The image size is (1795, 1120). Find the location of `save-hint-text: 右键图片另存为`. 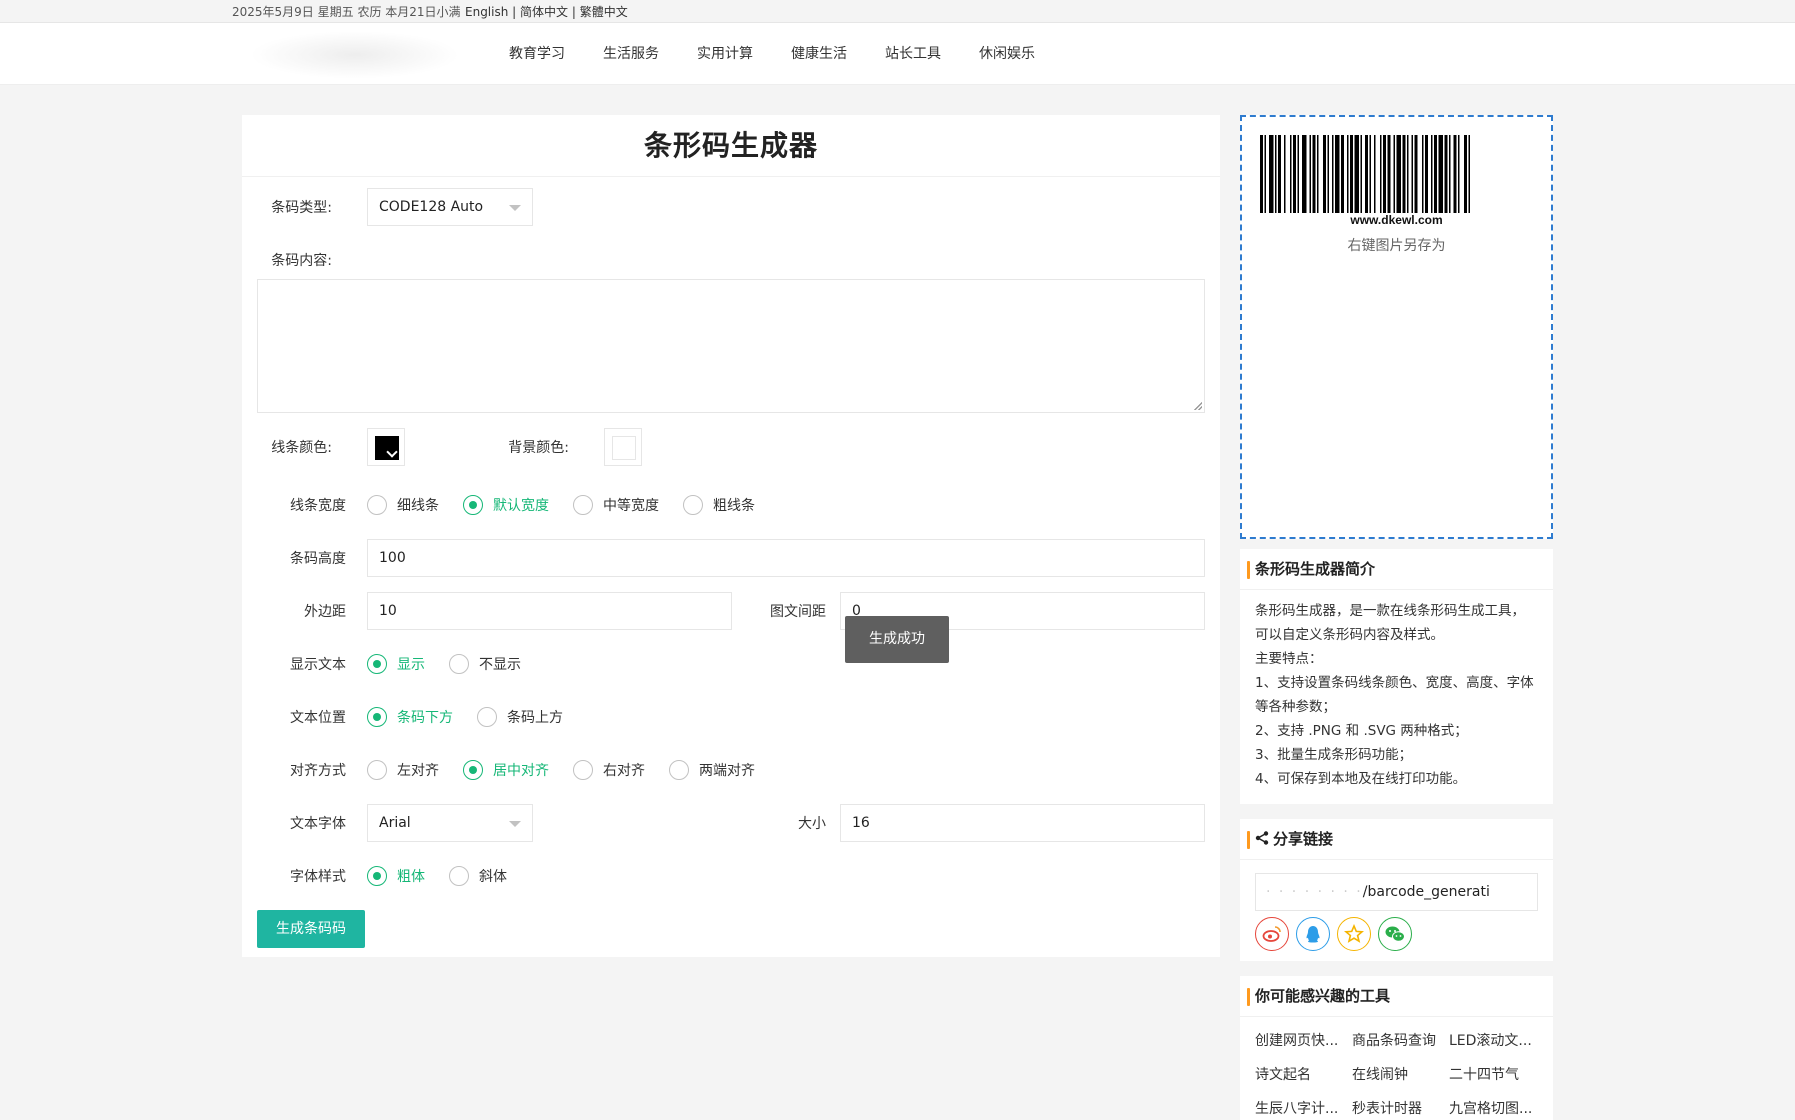

save-hint-text: 右键图片另存为 is located at coordinates (1396, 246).